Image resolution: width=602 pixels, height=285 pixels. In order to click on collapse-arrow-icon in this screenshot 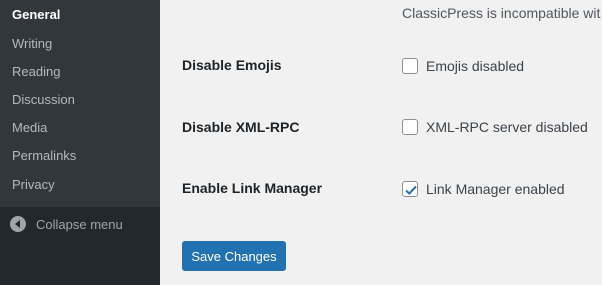, I will do `click(18, 224)`.